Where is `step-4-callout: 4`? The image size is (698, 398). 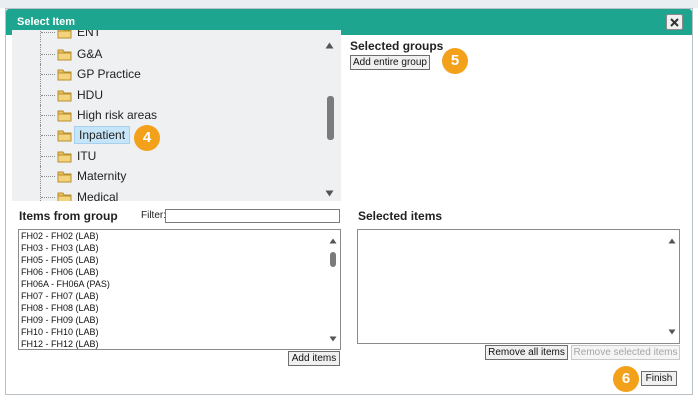
step-4-callout: 4 is located at coordinates (147, 138).